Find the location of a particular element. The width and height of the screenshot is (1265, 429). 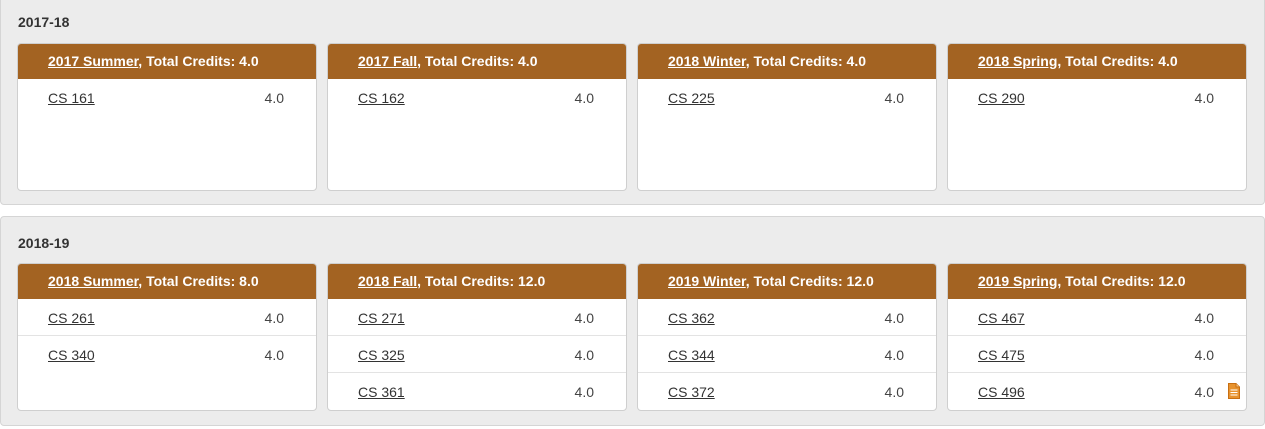

year-title: 2017-18 is located at coordinates (44, 22).